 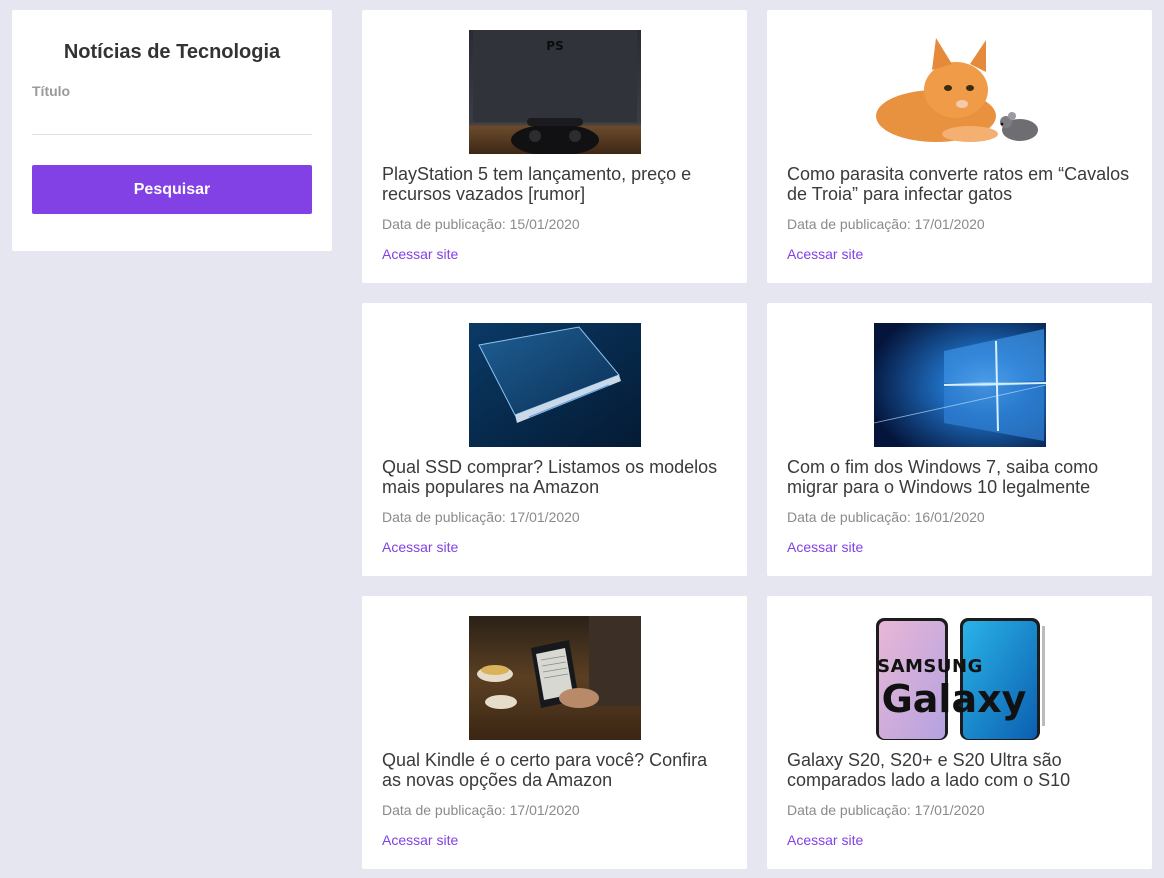 I want to click on page-title: Notícias de Tecnologia, so click(x=172, y=52).